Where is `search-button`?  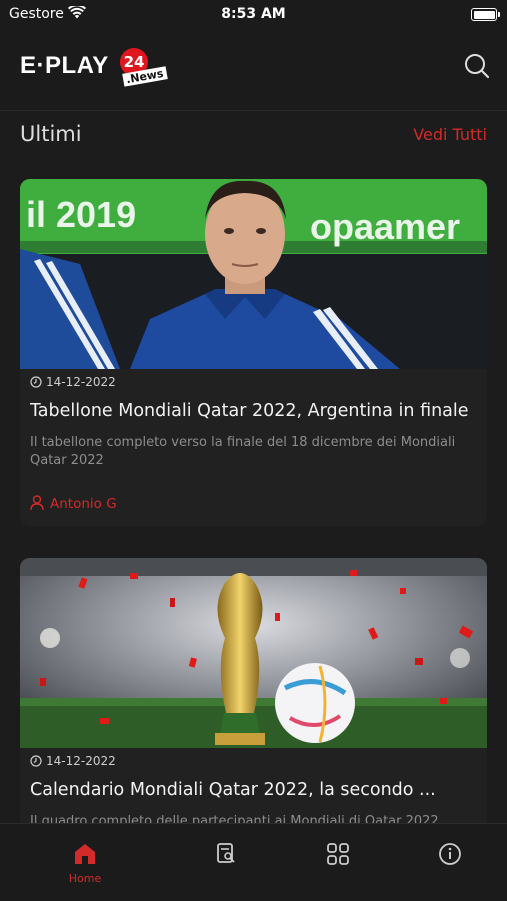 search-button is located at coordinates (477, 66).